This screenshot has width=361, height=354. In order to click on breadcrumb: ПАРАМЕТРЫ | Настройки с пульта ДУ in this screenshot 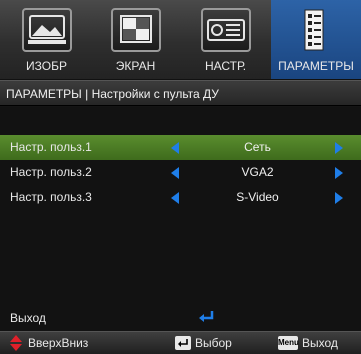, I will do `click(180, 93)`.